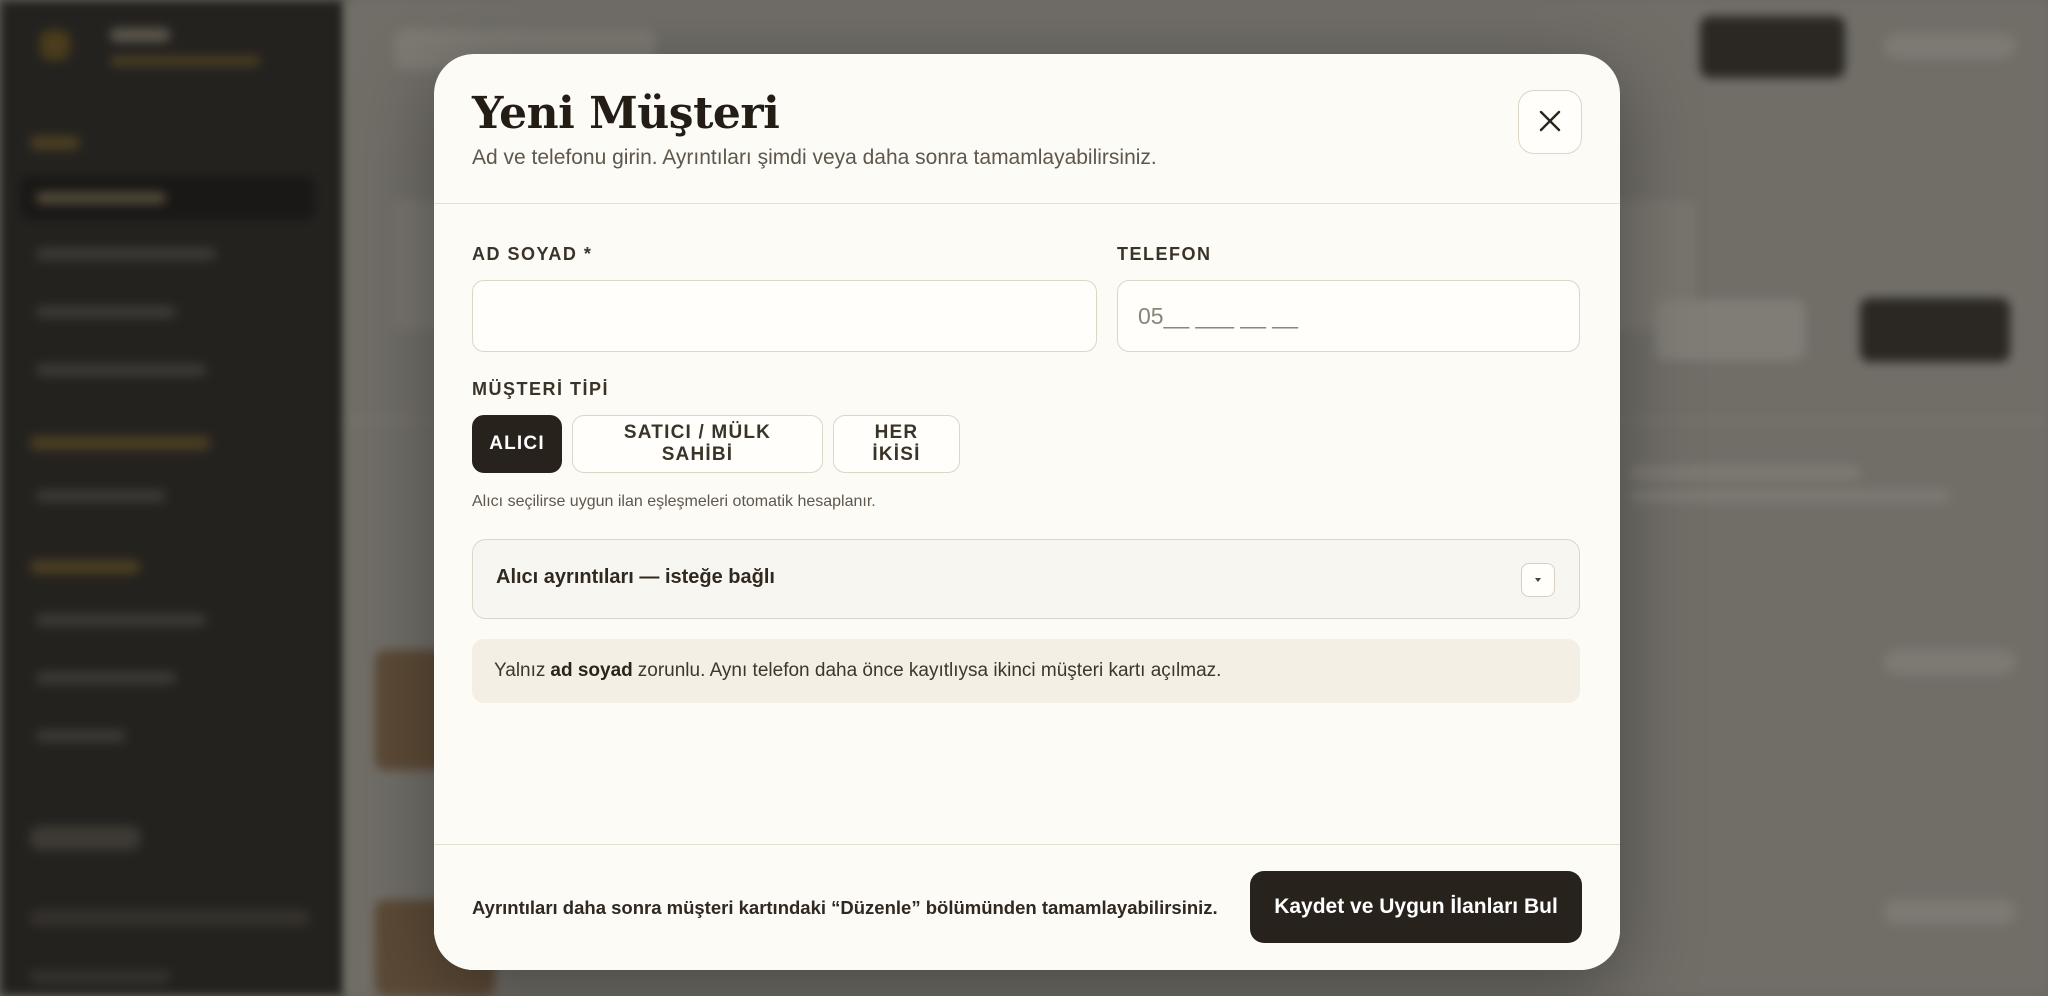 This screenshot has width=2048, height=996. Describe the element at coordinates (541, 389) in the screenshot. I see `customer-type-label: MÜŞTERİ TİPİ` at that location.